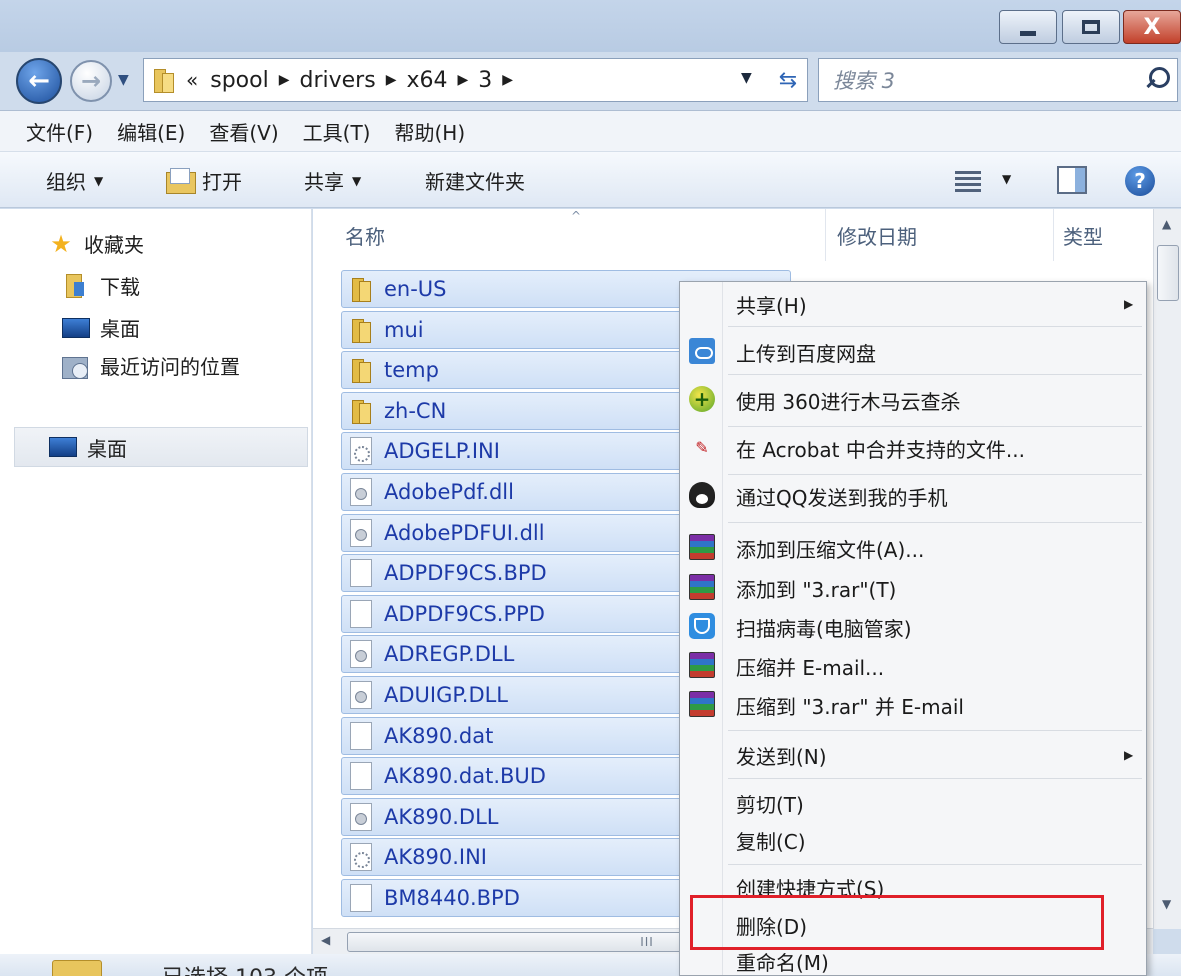 This screenshot has width=1181, height=976. Describe the element at coordinates (192, 80) in the screenshot. I see `breadcrumb-overflow: «` at that location.